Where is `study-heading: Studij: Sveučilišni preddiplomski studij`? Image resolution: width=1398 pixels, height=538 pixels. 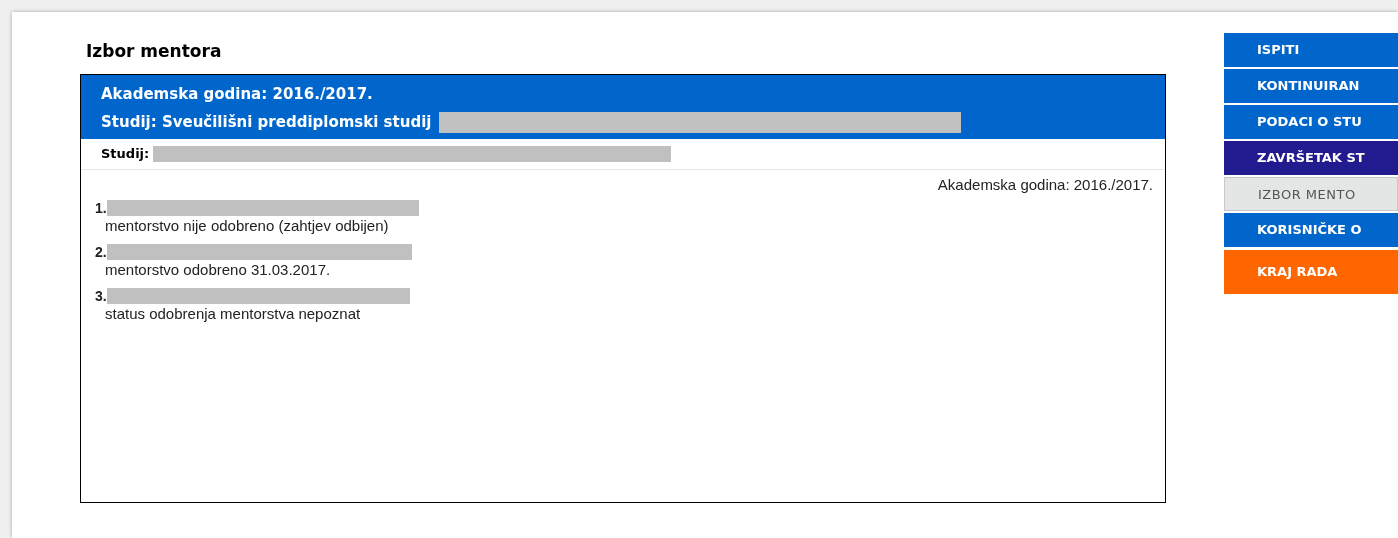 study-heading: Studij: Sveučilišni preddiplomski studij is located at coordinates (266, 122).